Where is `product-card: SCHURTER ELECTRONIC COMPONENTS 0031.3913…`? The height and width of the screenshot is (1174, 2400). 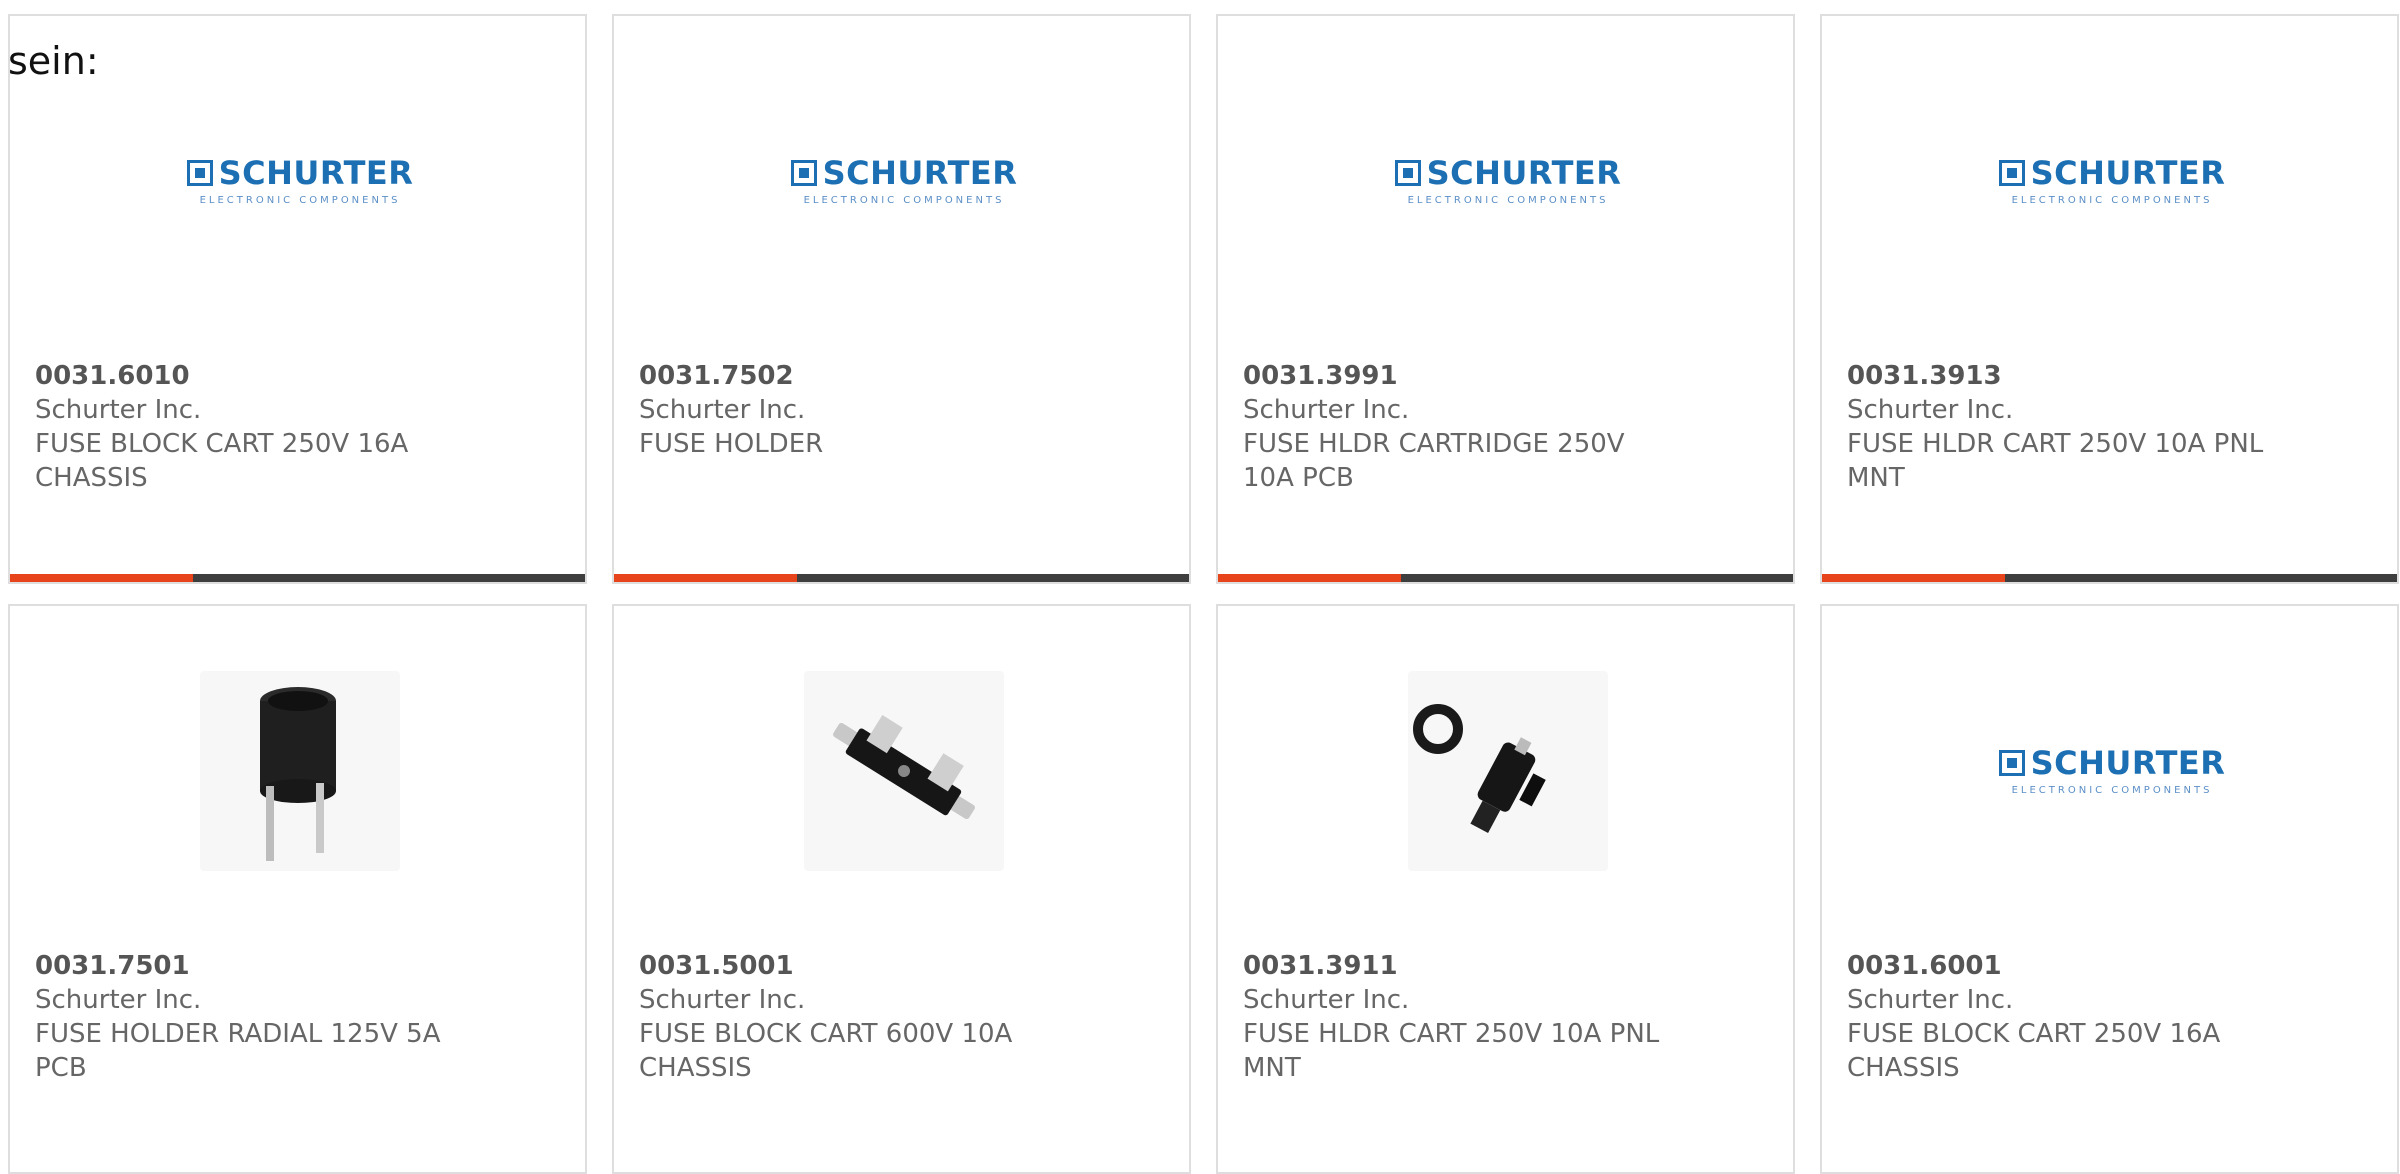
product-card: SCHURTER ELECTRONIC COMPONENTS 0031.3913… is located at coordinates (2109, 299).